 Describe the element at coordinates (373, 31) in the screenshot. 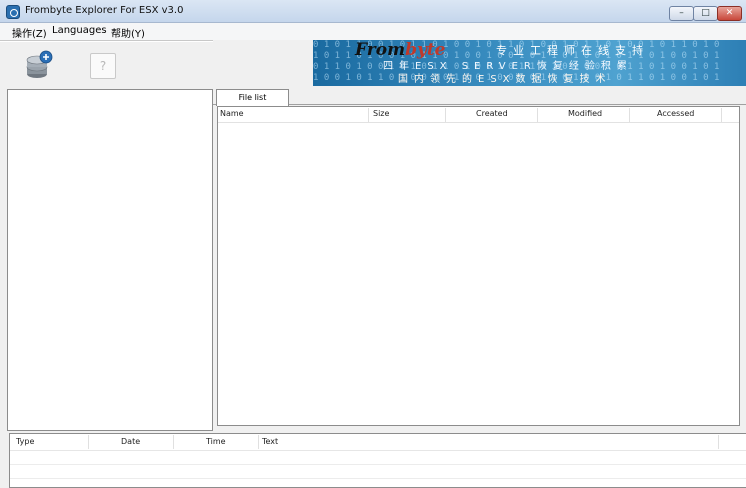

I see `menu-bar: 操作(Z) Languages 帮助(Y)` at that location.